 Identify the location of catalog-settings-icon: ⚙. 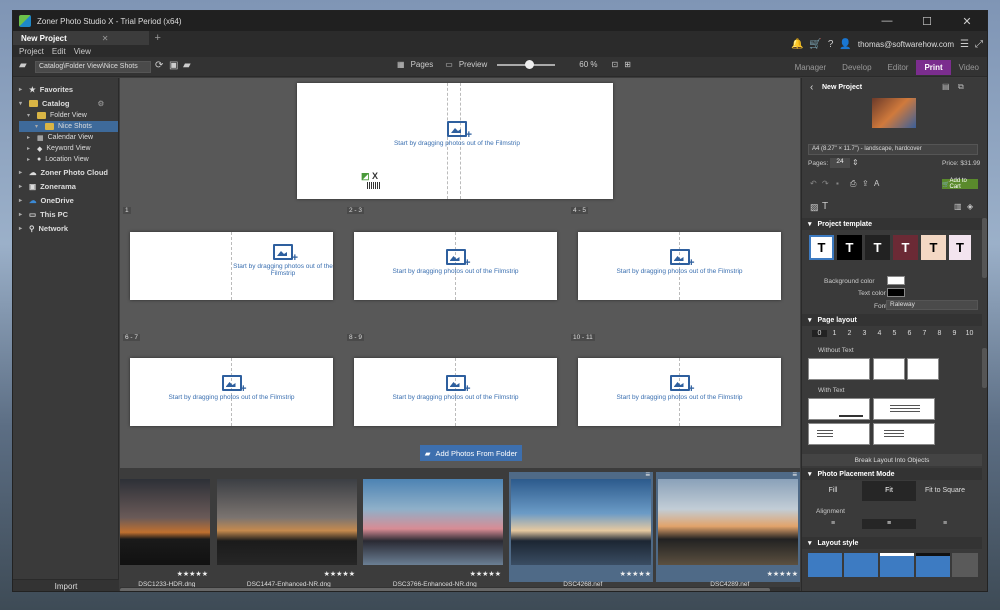
(101, 103).